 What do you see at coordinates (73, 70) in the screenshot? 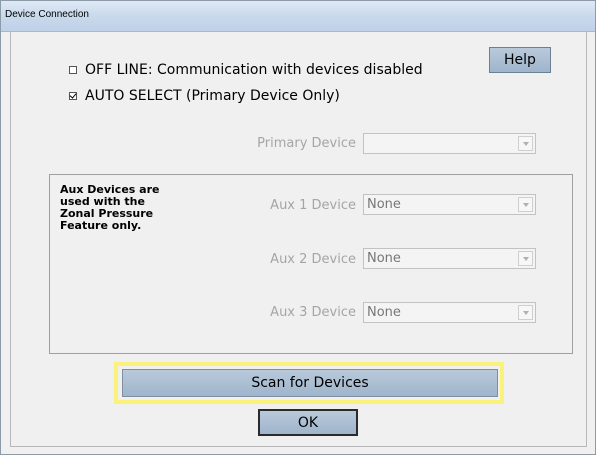
I see `offline-checkbox` at bounding box center [73, 70].